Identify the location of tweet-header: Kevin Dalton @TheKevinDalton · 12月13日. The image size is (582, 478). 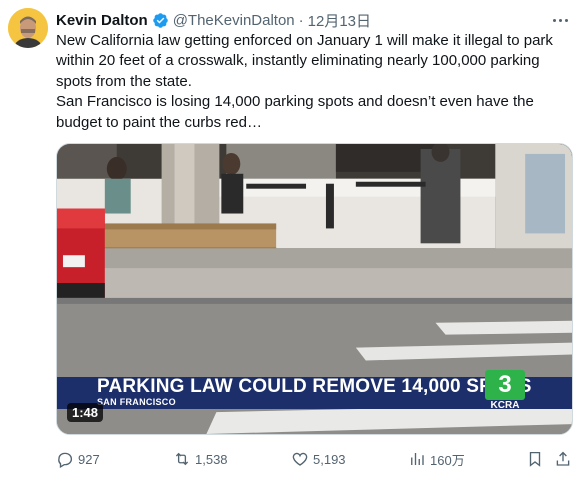
(314, 20).